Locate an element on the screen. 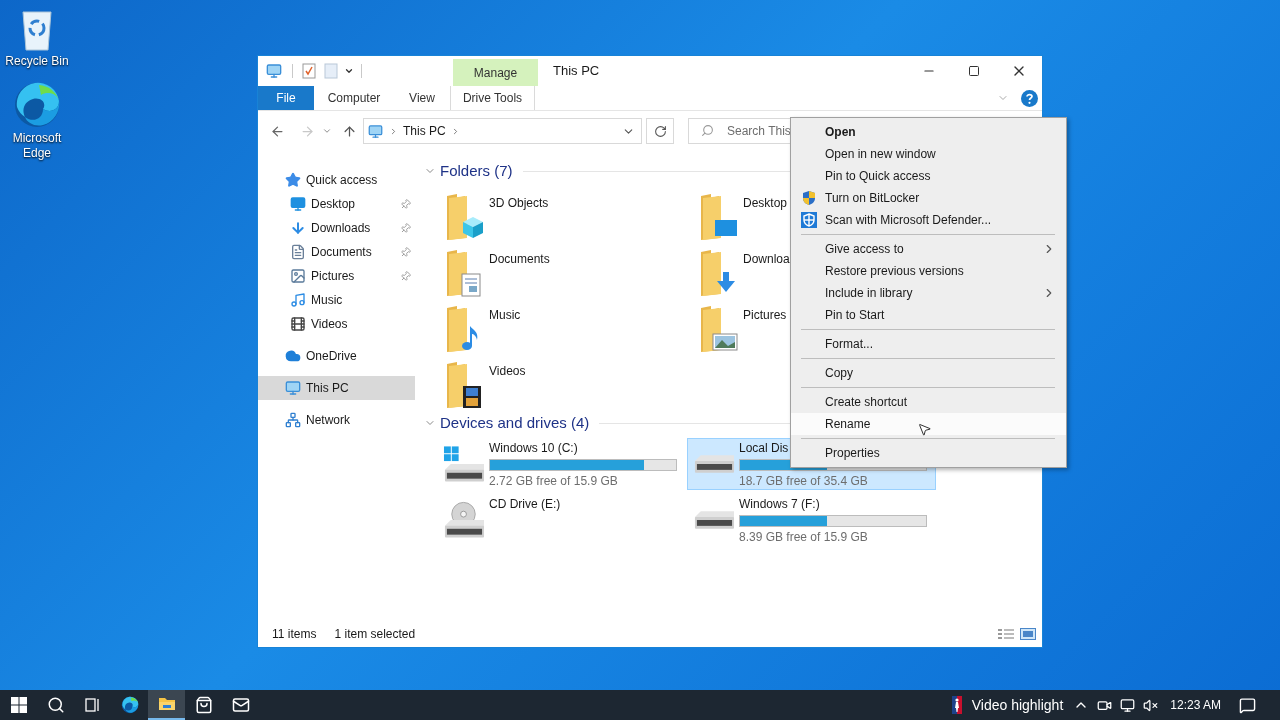  selection-count: 1 item selected is located at coordinates (375, 634).